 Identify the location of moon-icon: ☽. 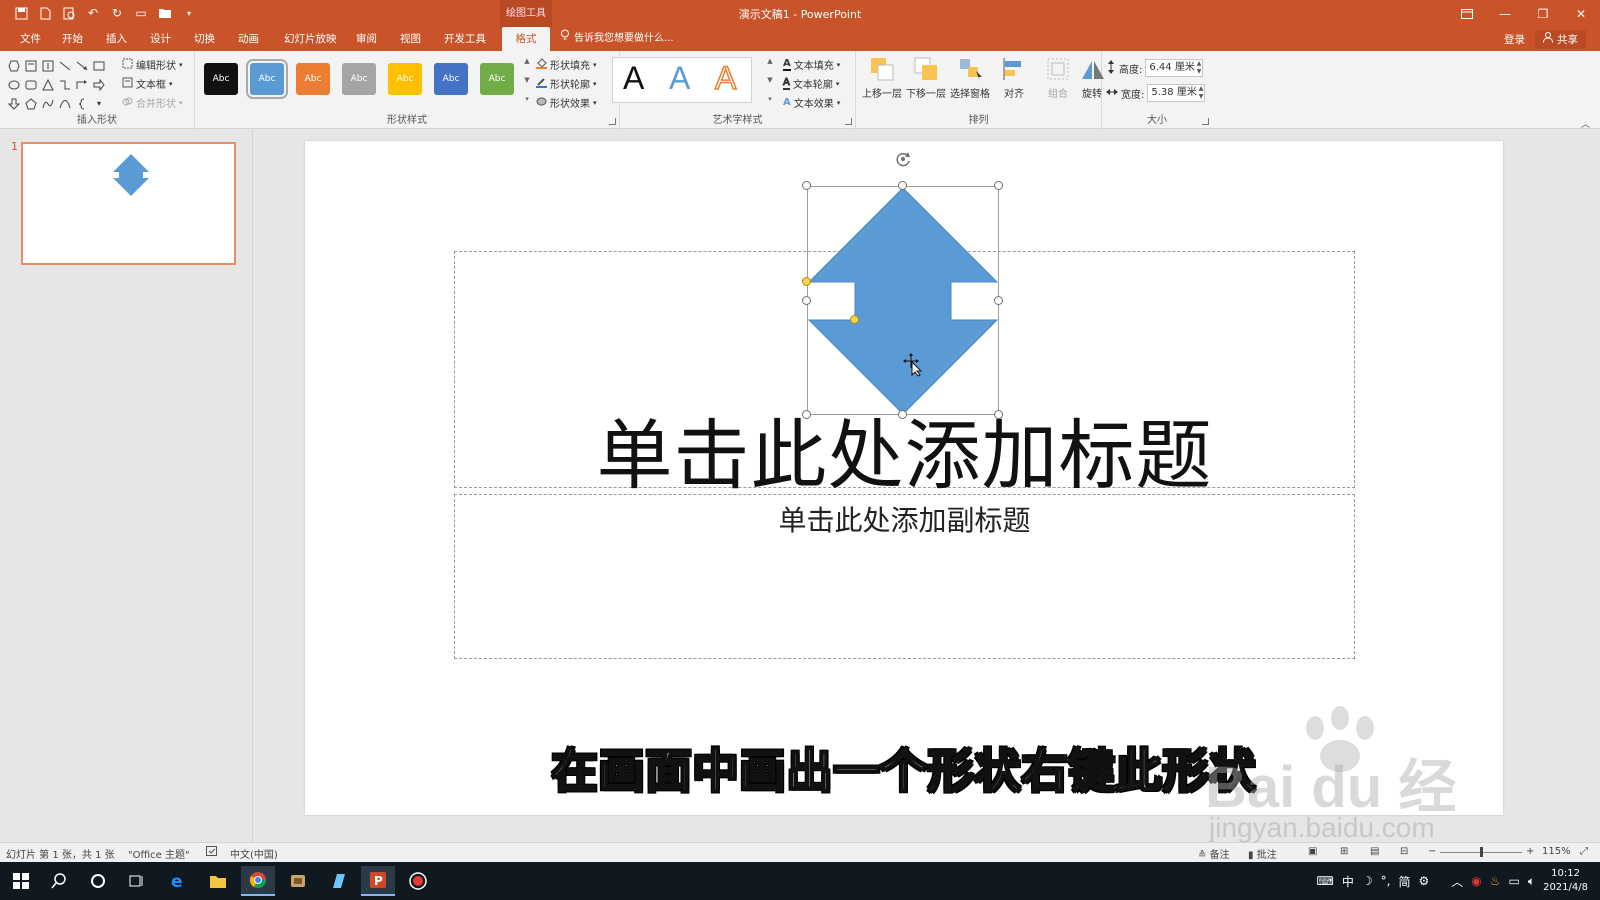
(1367, 881).